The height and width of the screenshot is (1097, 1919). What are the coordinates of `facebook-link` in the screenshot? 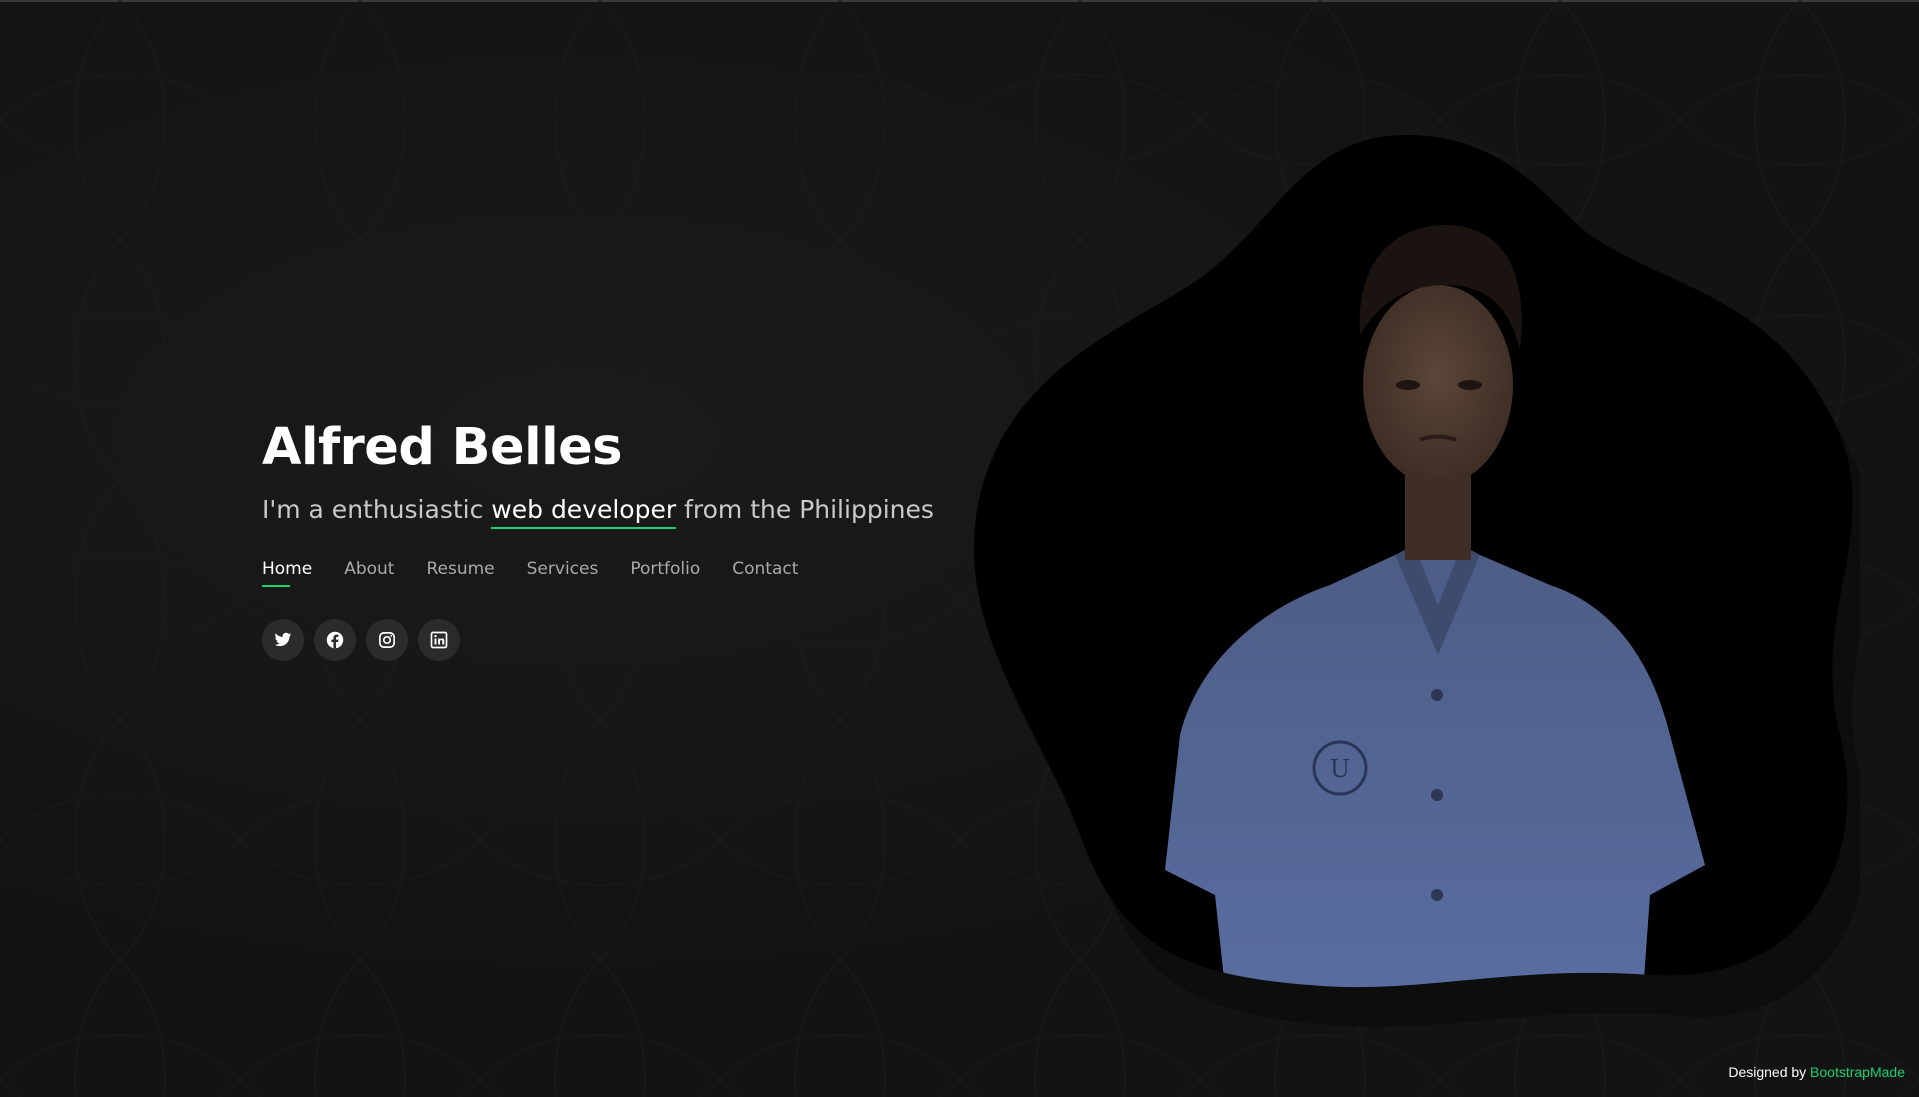 It's located at (335, 640).